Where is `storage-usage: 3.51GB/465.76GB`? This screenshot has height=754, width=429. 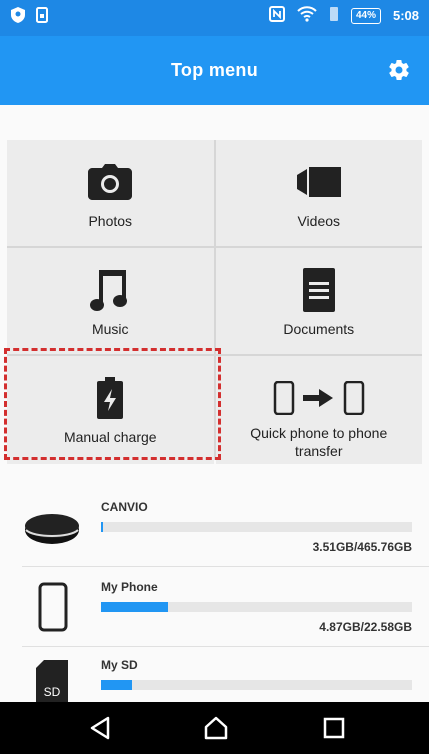 storage-usage: 3.51GB/465.76GB is located at coordinates (362, 547).